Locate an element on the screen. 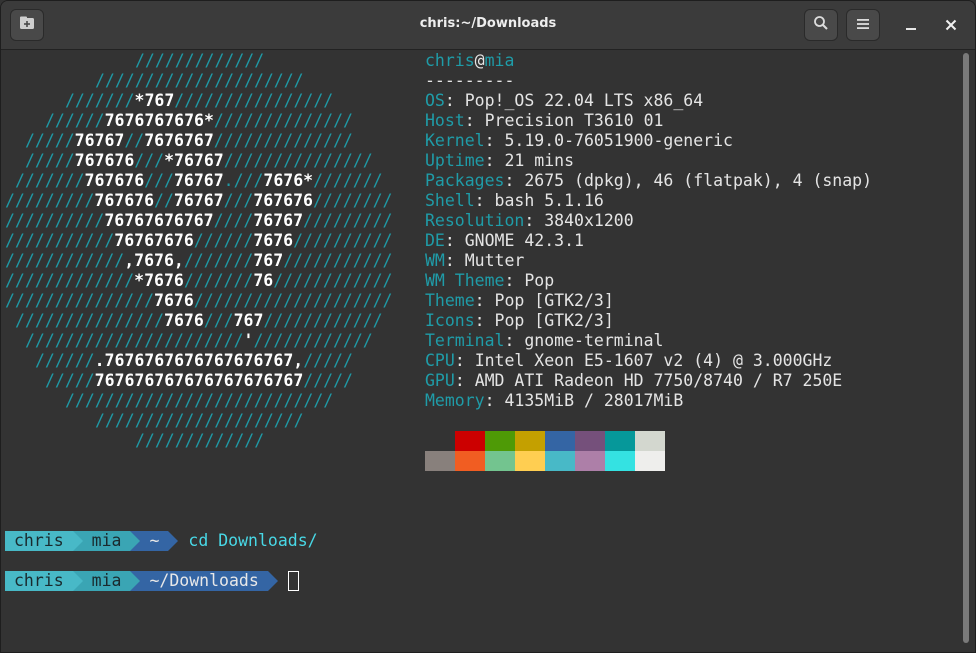 The height and width of the screenshot is (653, 976). ascii-slashes: //// is located at coordinates (233, 220).